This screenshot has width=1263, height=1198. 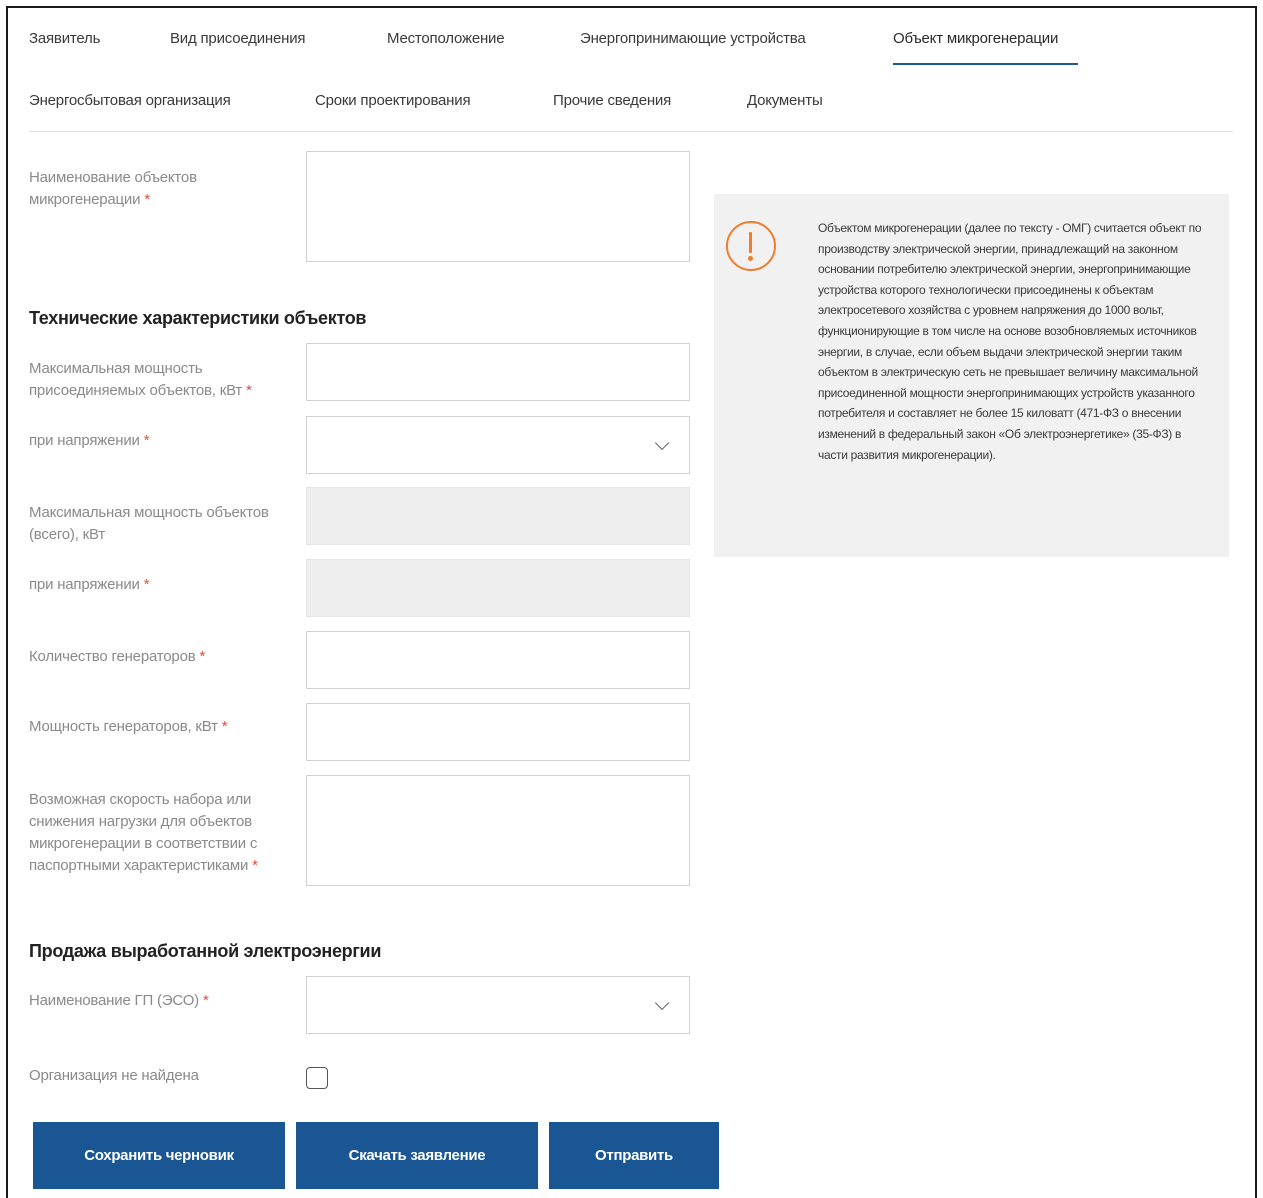 I want to click on tab-connection-type: Вид присоединения, so click(x=238, y=38).